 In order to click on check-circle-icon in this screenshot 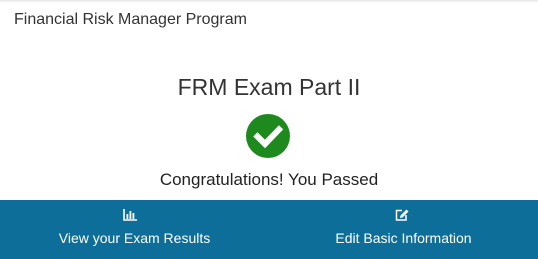, I will do `click(268, 136)`.